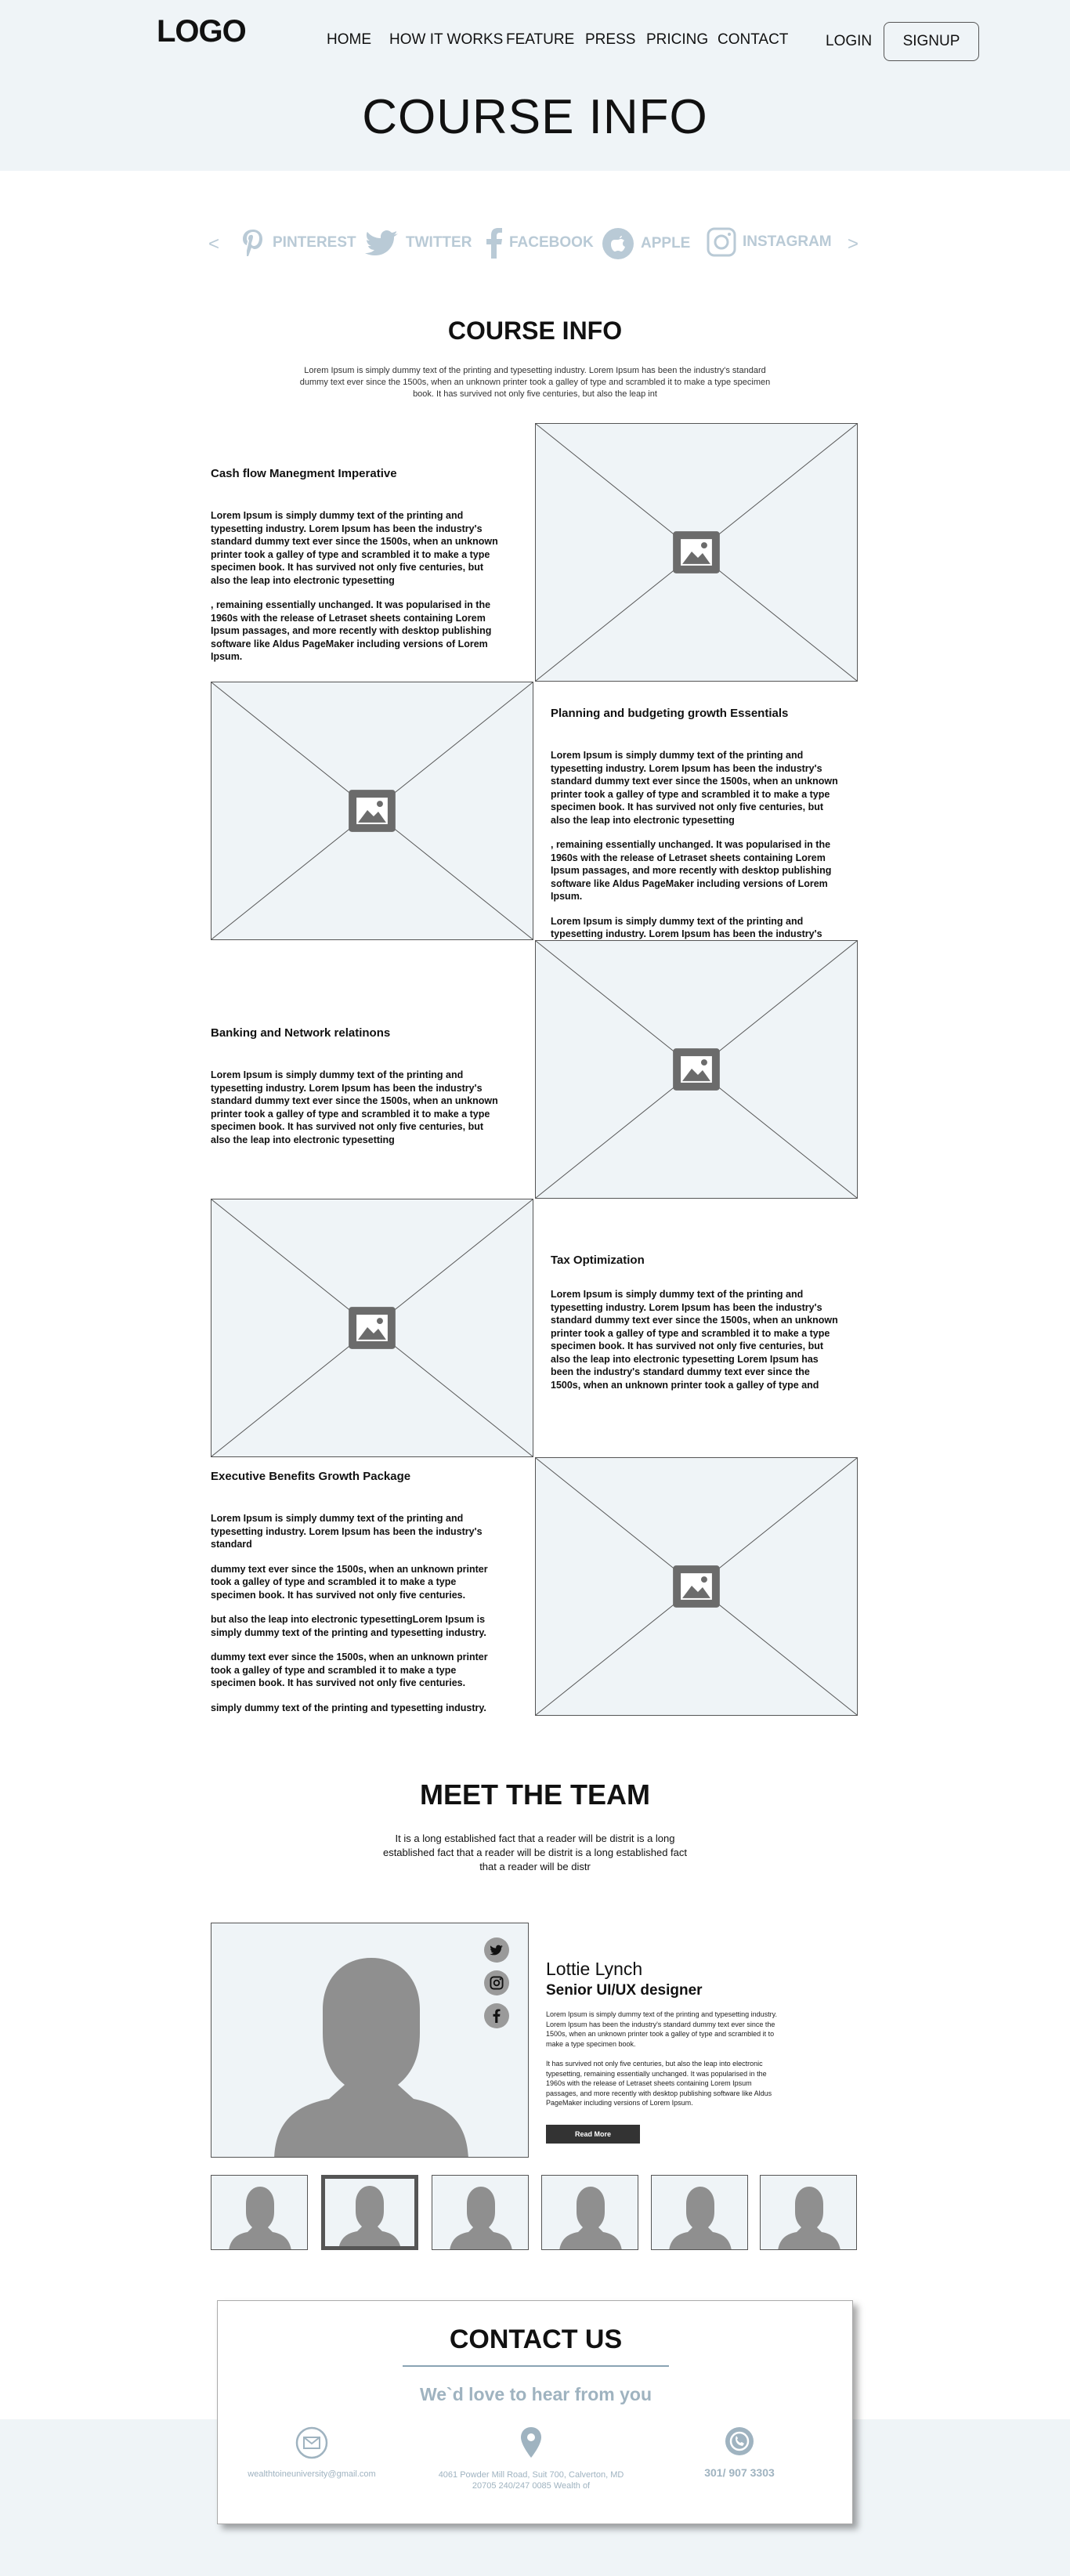 This screenshot has height=2576, width=1070. I want to click on partner-instagram: INSTAGRAM, so click(769, 242).